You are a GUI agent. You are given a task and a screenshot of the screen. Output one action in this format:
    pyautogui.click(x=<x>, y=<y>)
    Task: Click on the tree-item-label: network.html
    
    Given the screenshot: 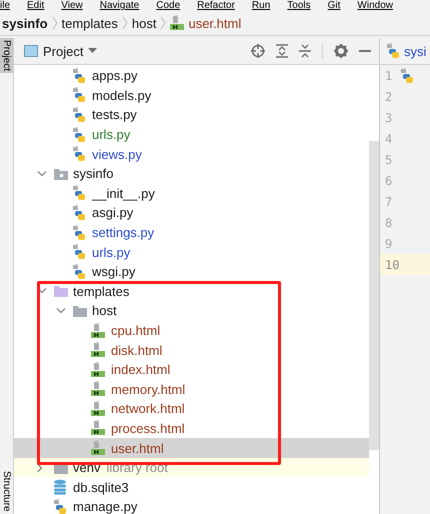 What is the action you would take?
    pyautogui.click(x=148, y=408)
    